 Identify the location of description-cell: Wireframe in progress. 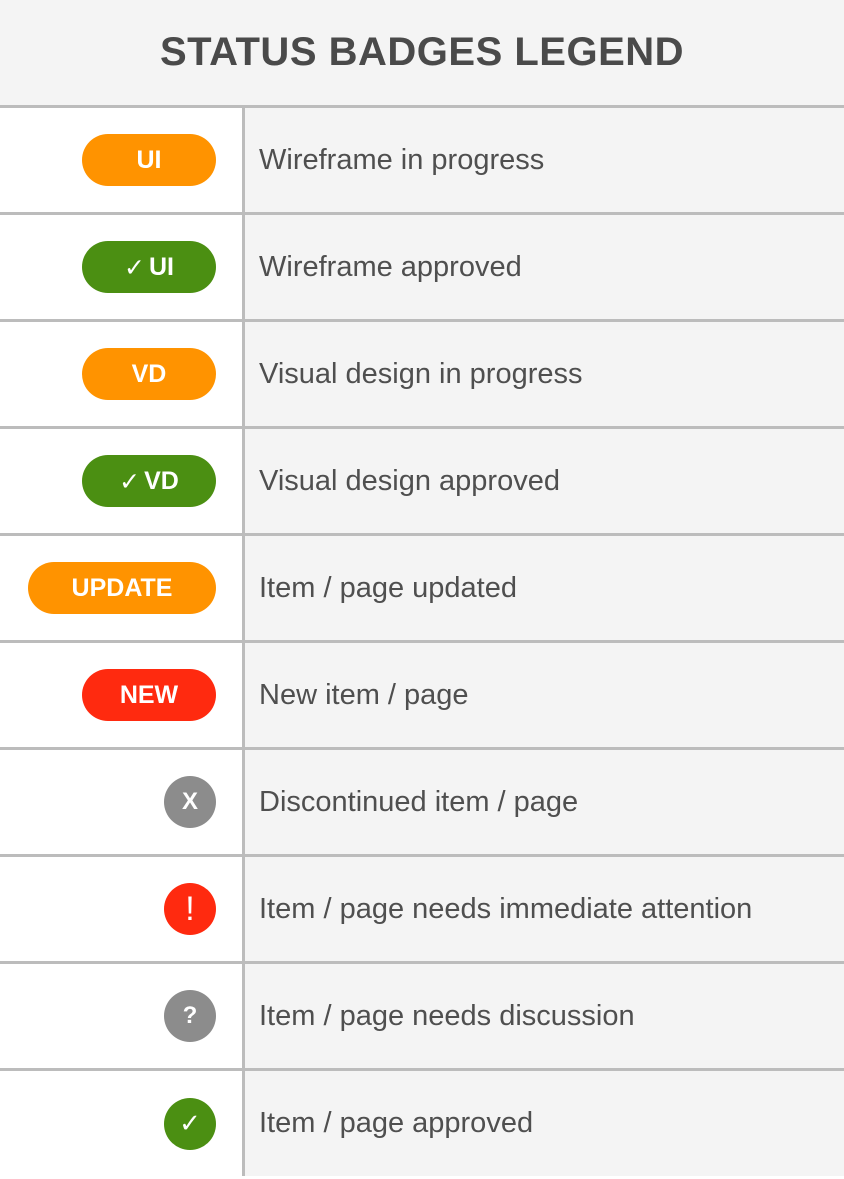
(544, 160).